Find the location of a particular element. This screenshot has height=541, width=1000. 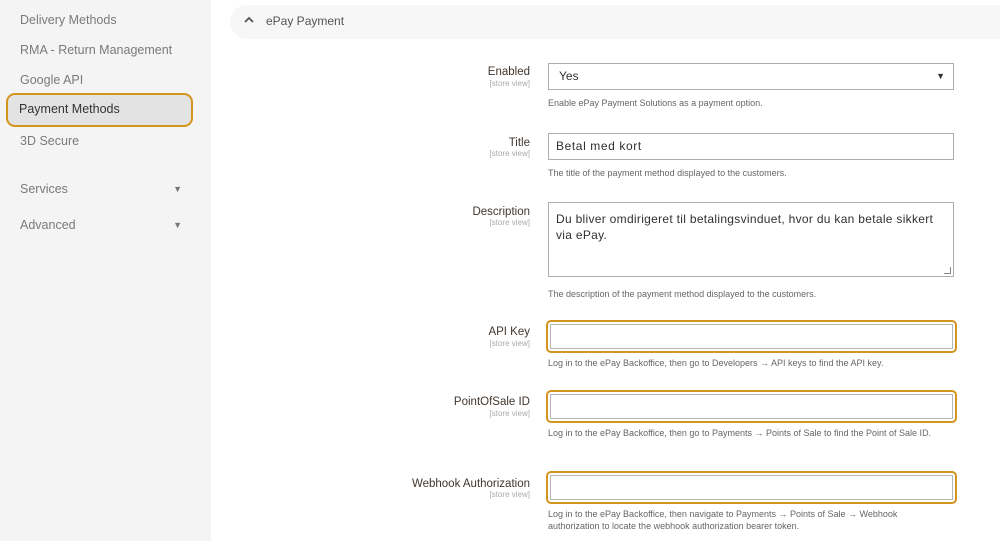

pos-id-input-box is located at coordinates (751, 406).